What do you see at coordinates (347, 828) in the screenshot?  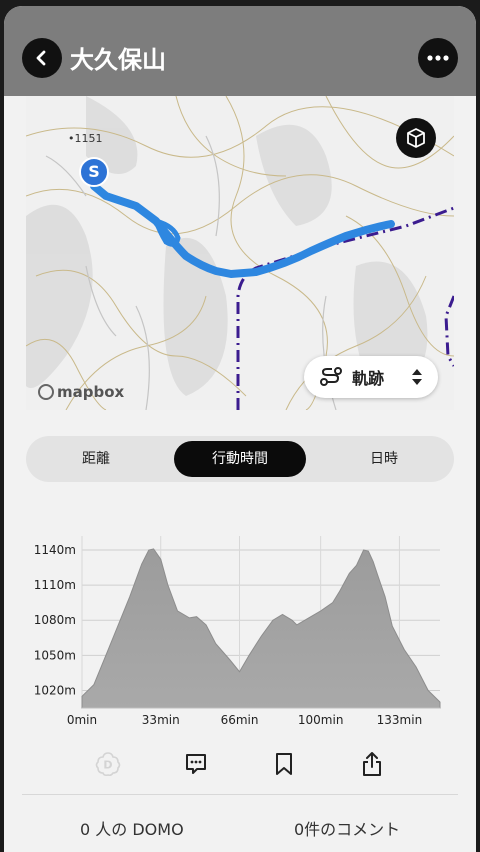 I see `comment-count: 0件のコメント` at bounding box center [347, 828].